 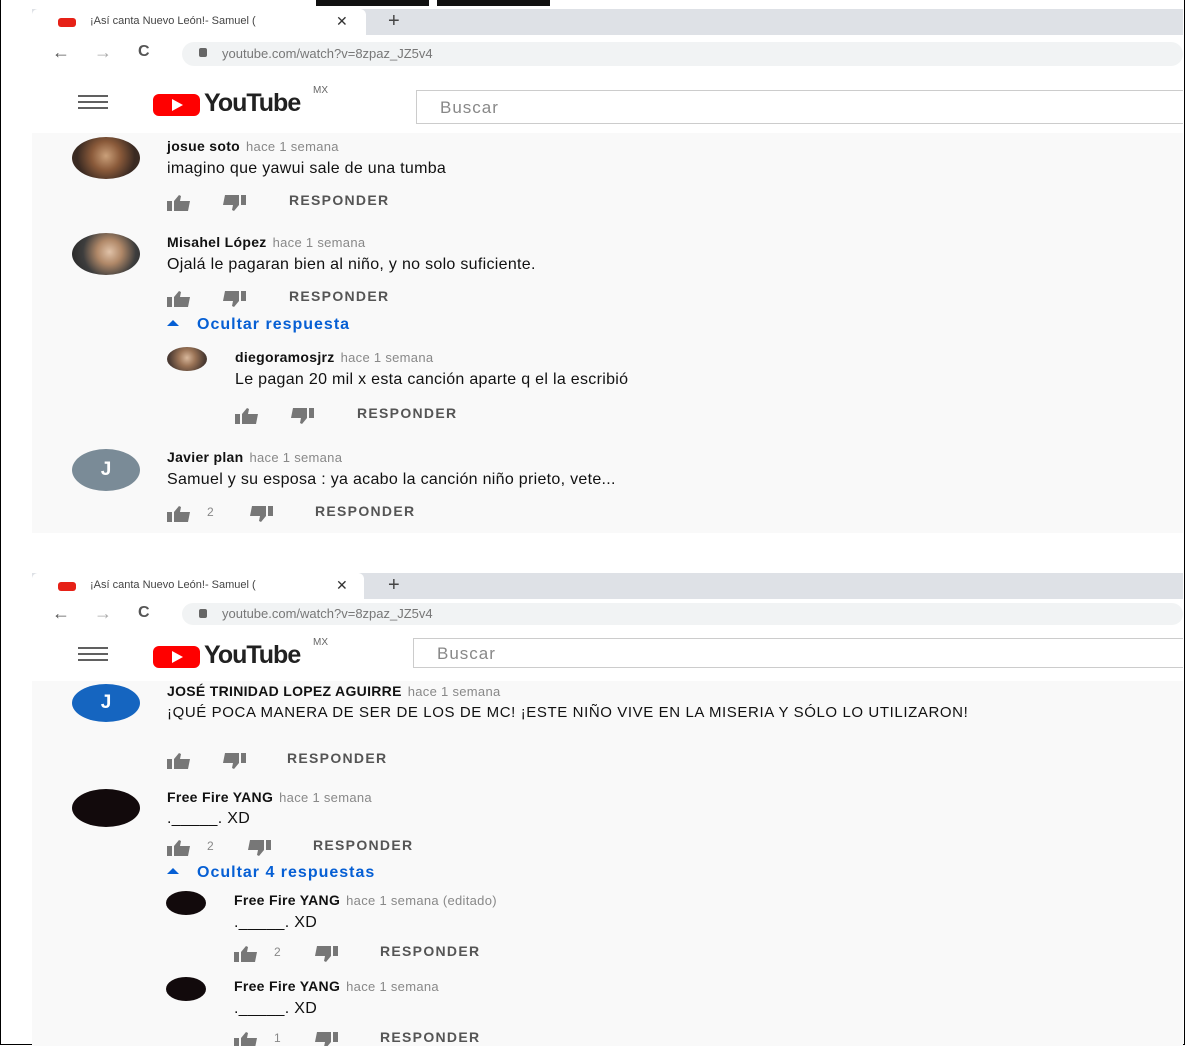 I want to click on comment-author: Javier plan hace 1 semana, so click(x=254, y=457).